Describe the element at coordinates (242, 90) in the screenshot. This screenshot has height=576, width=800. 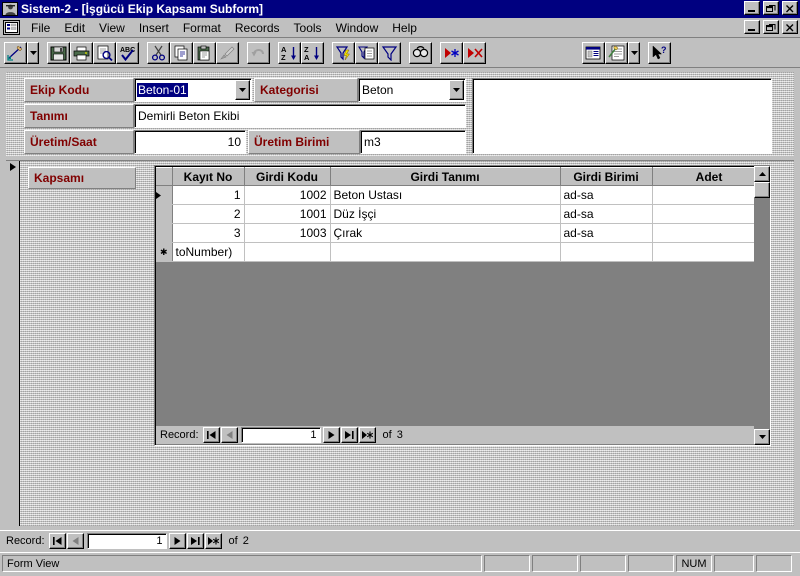
I see `ekip-kodu-dropdown-button` at that location.